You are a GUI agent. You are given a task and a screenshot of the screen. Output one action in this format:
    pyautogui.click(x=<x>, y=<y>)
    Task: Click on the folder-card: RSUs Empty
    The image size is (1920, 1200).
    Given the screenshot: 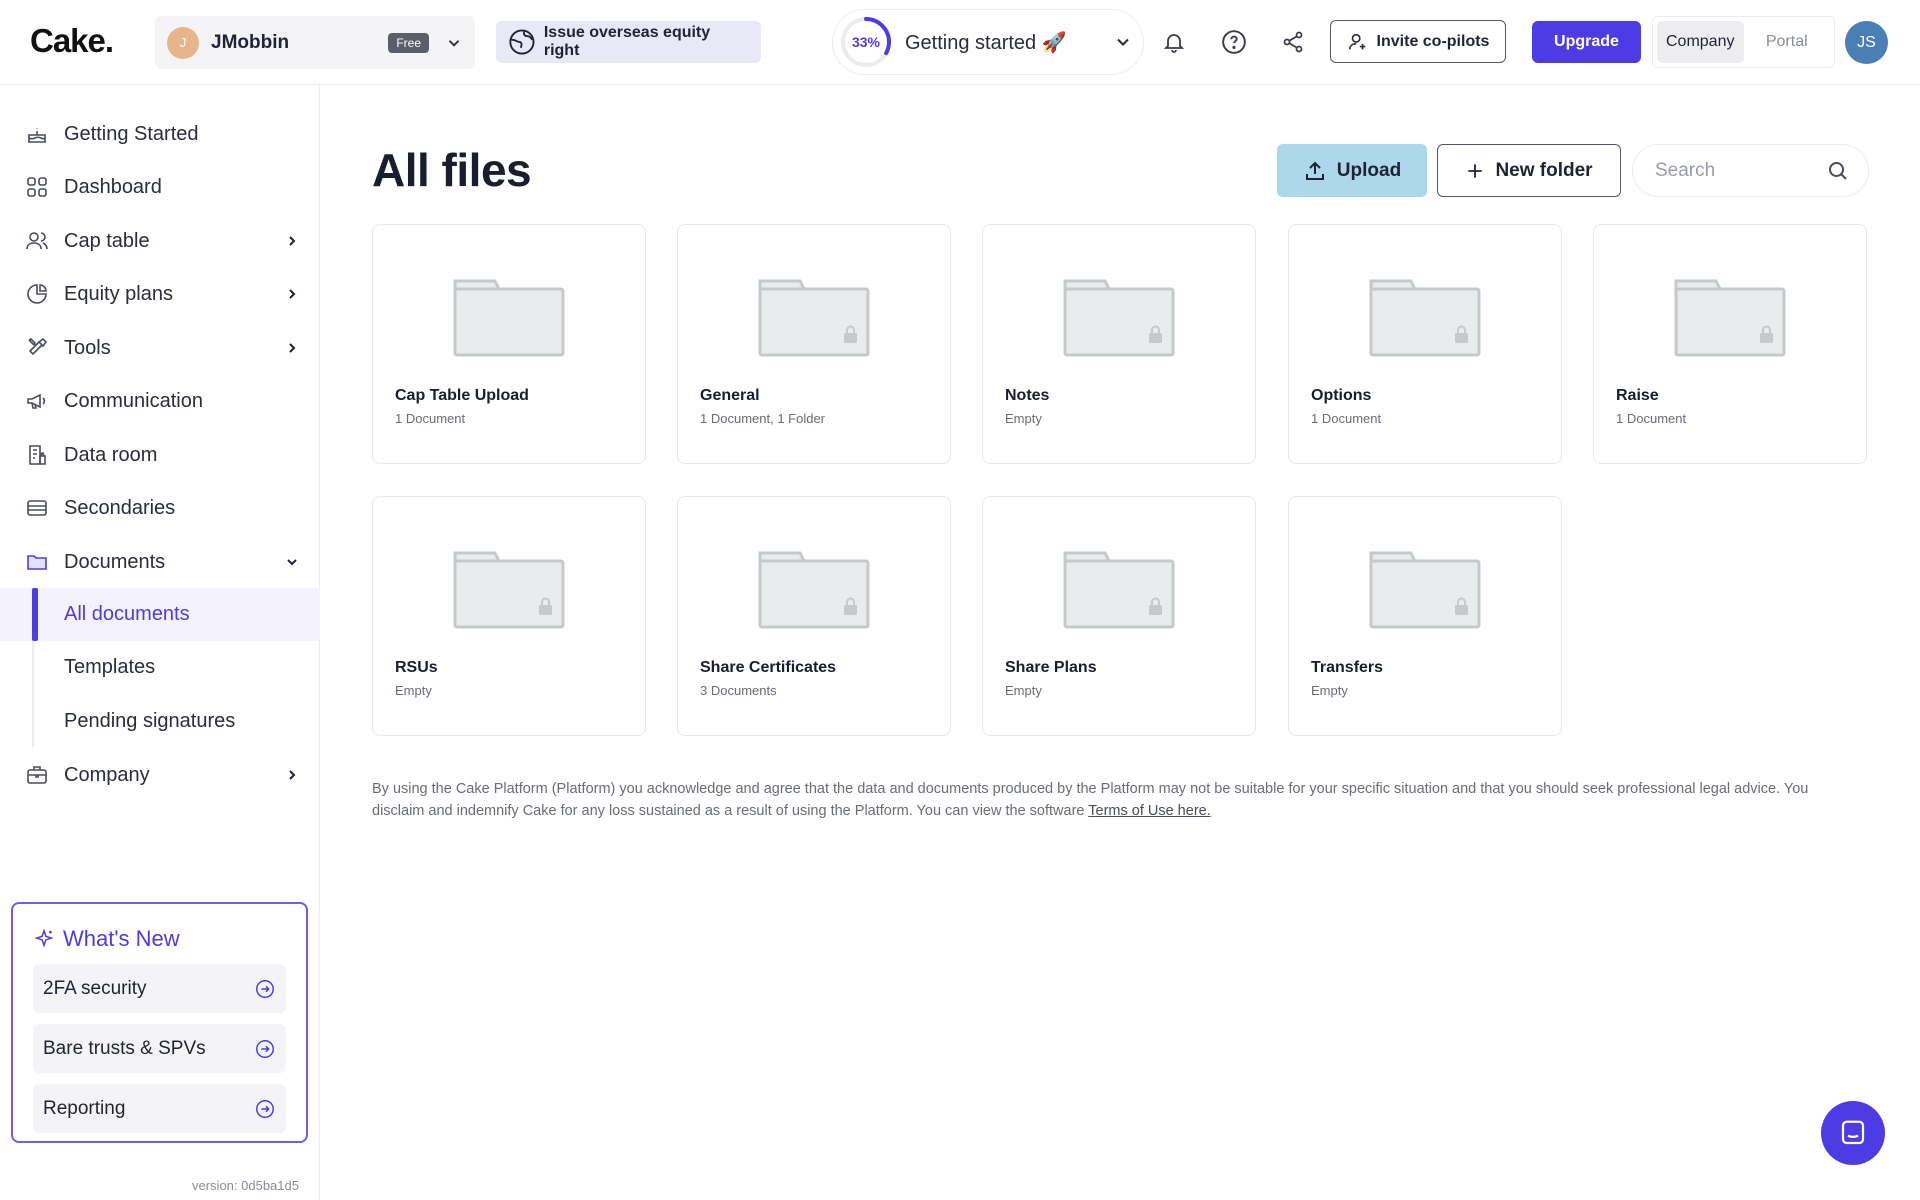 What is the action you would take?
    pyautogui.click(x=509, y=616)
    